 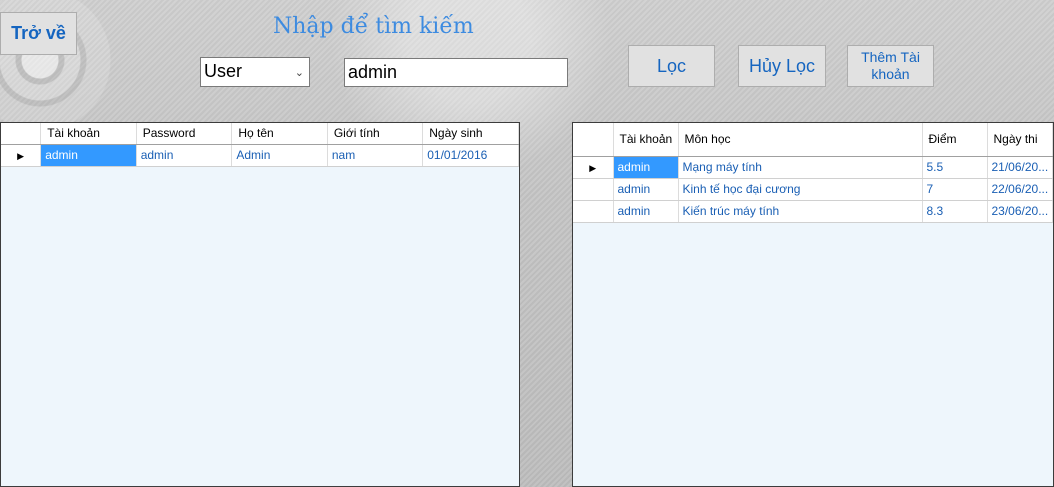 I want to click on table-cell: Kiến trúc máy tính, so click(x=800, y=211).